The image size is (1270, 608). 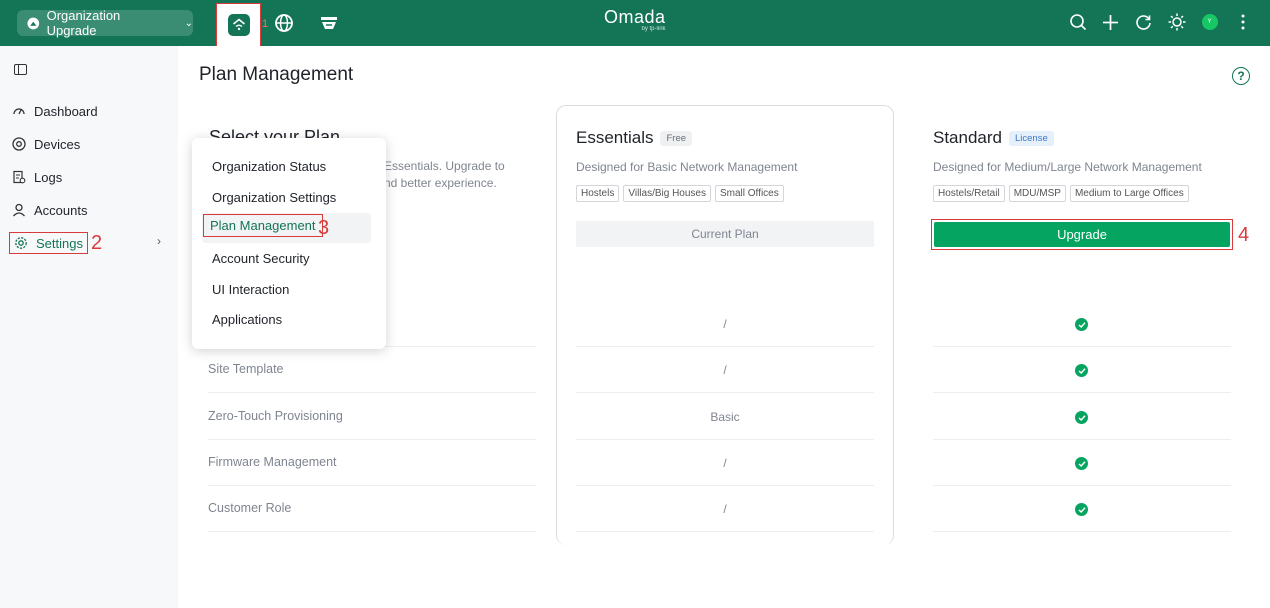 What do you see at coordinates (19, 210) in the screenshot?
I see `accounts-icon` at bounding box center [19, 210].